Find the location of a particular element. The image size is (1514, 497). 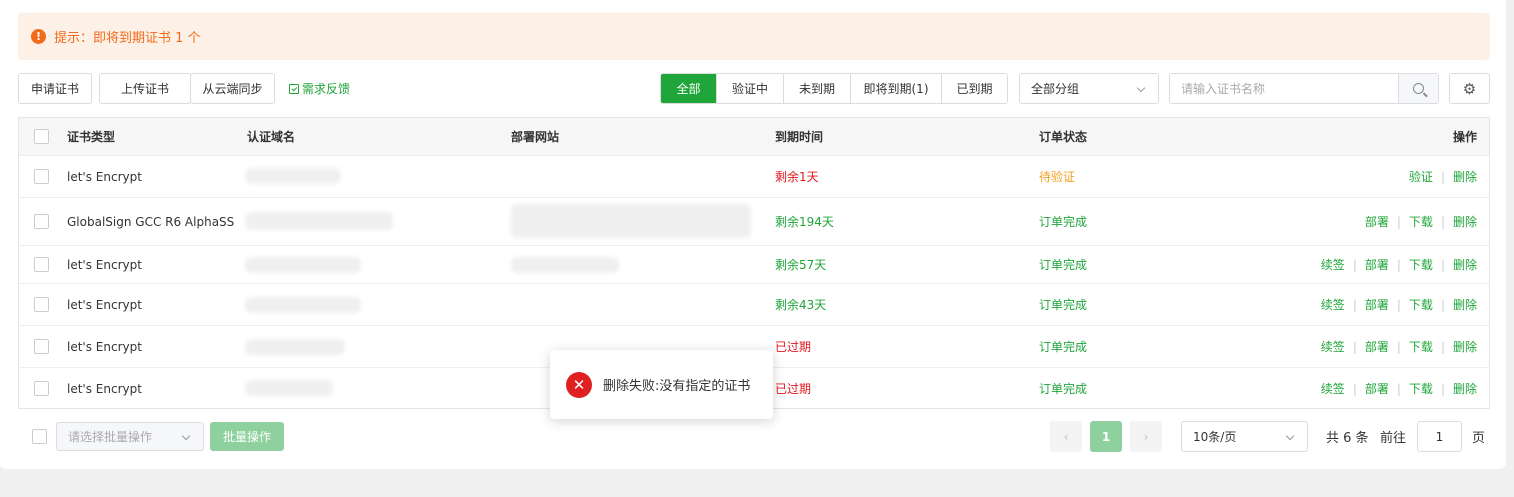

prev-page-button: ‹ is located at coordinates (1066, 436).